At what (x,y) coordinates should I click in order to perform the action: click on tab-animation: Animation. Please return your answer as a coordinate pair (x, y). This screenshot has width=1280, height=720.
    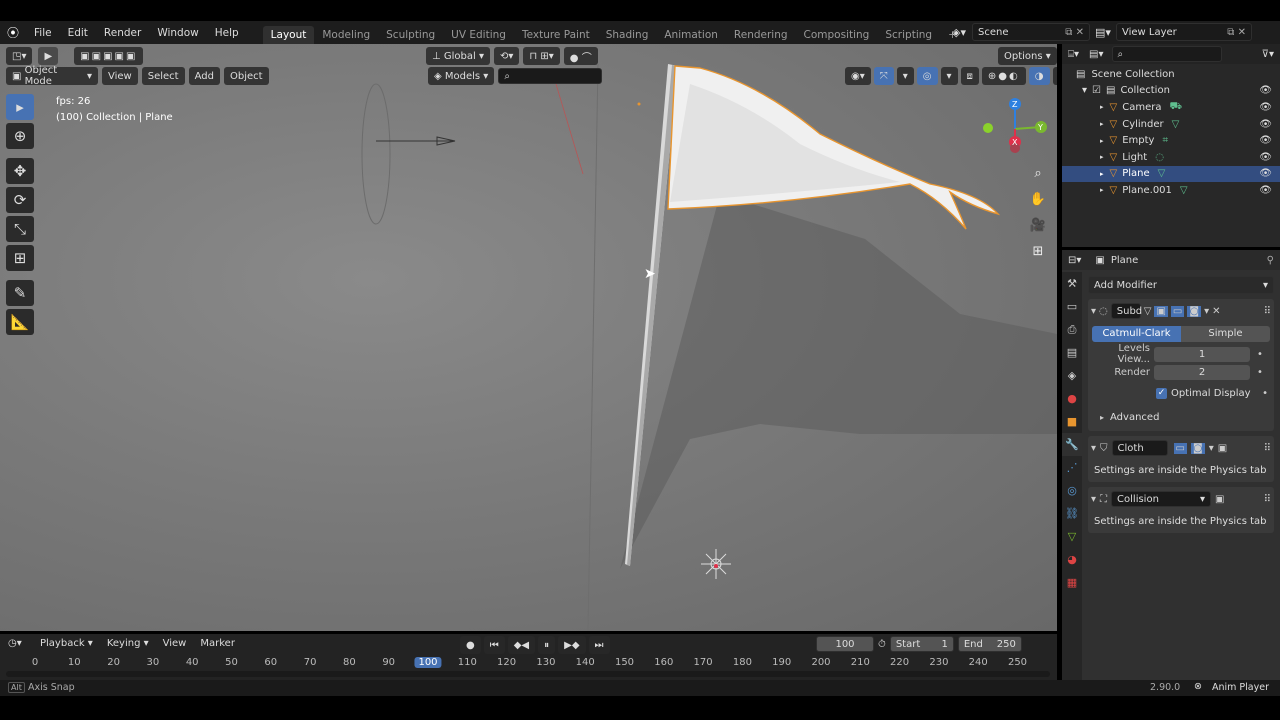
    Looking at the image, I should click on (691, 35).